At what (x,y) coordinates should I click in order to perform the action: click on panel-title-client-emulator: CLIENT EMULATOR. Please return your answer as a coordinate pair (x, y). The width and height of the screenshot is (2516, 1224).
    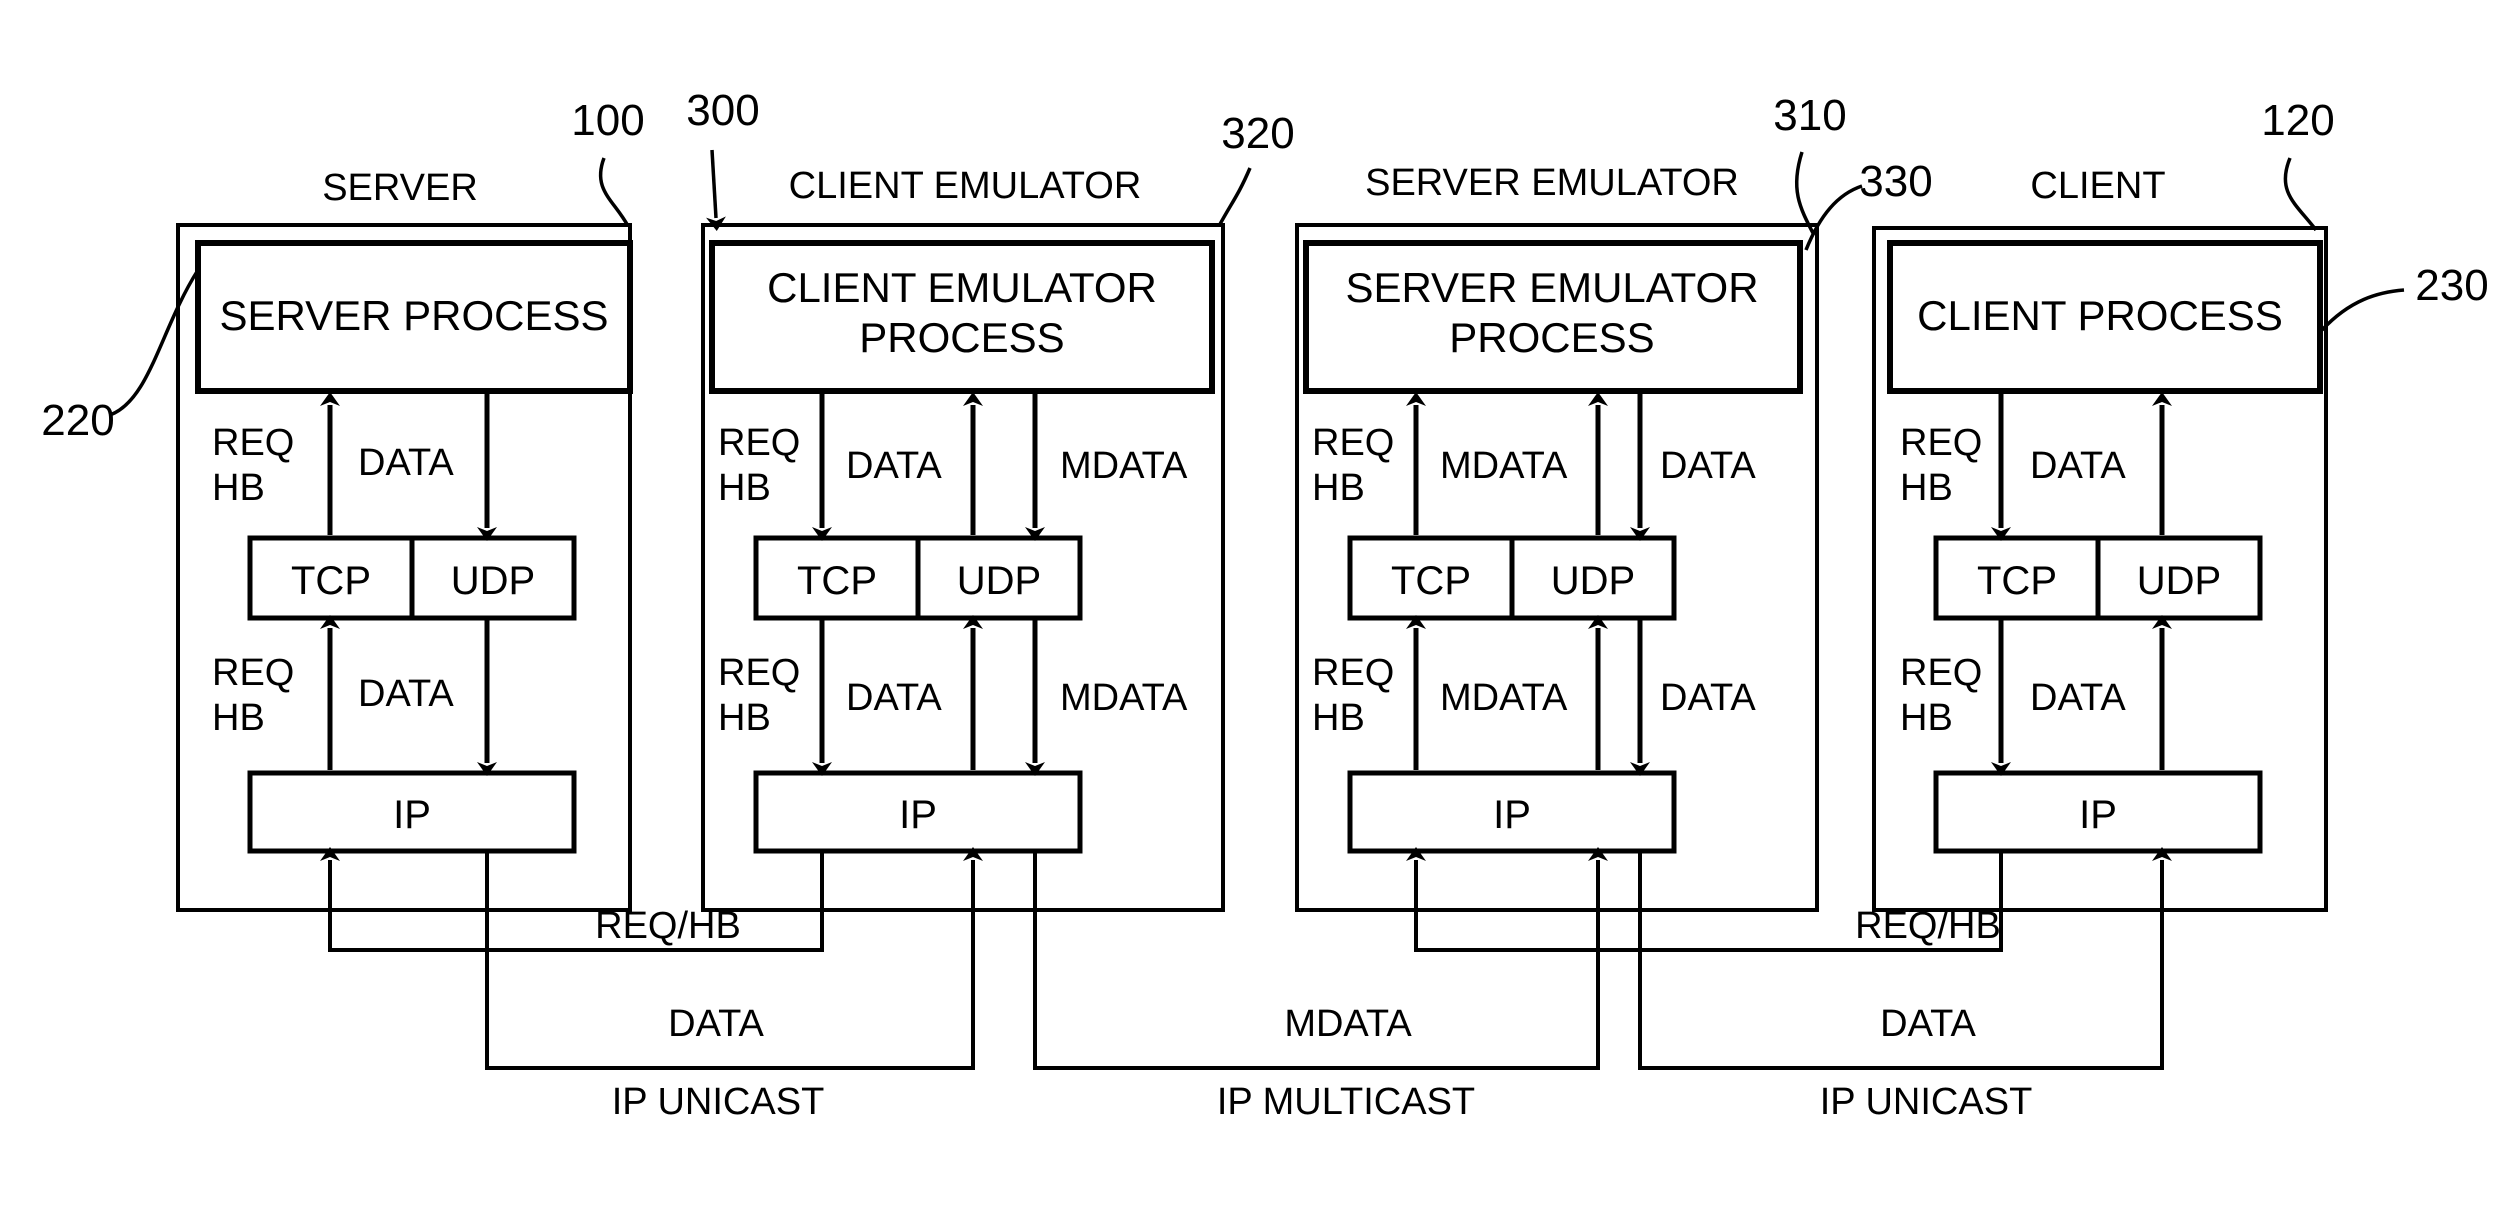
    Looking at the image, I should click on (965, 186).